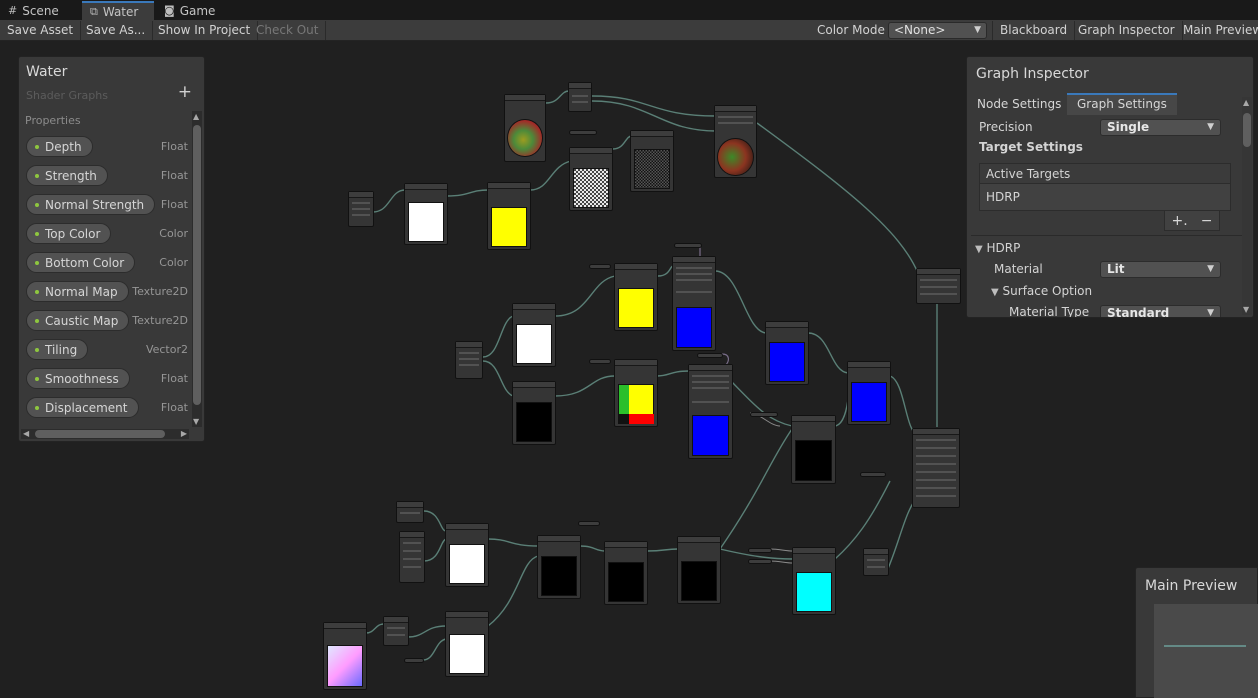  What do you see at coordinates (410, 512) in the screenshot?
I see `scene-depth-node` at bounding box center [410, 512].